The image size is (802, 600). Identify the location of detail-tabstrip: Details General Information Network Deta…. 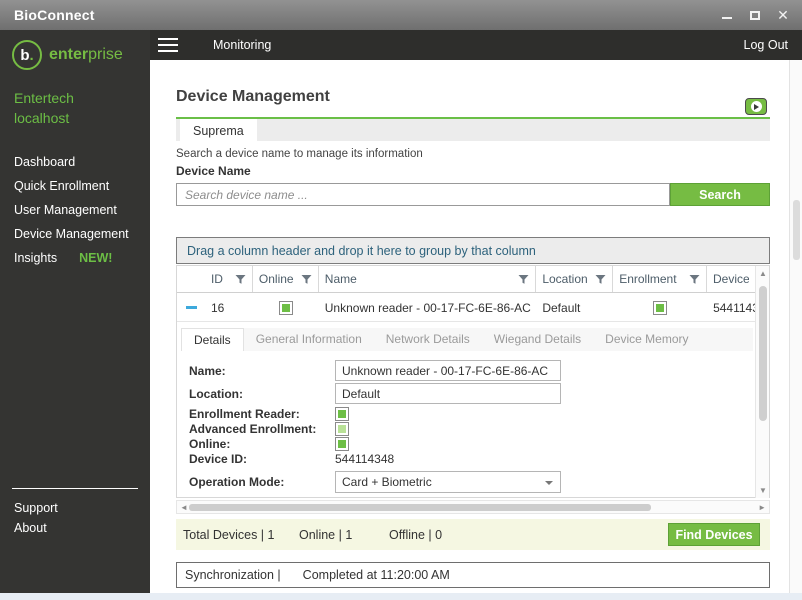
(467, 339).